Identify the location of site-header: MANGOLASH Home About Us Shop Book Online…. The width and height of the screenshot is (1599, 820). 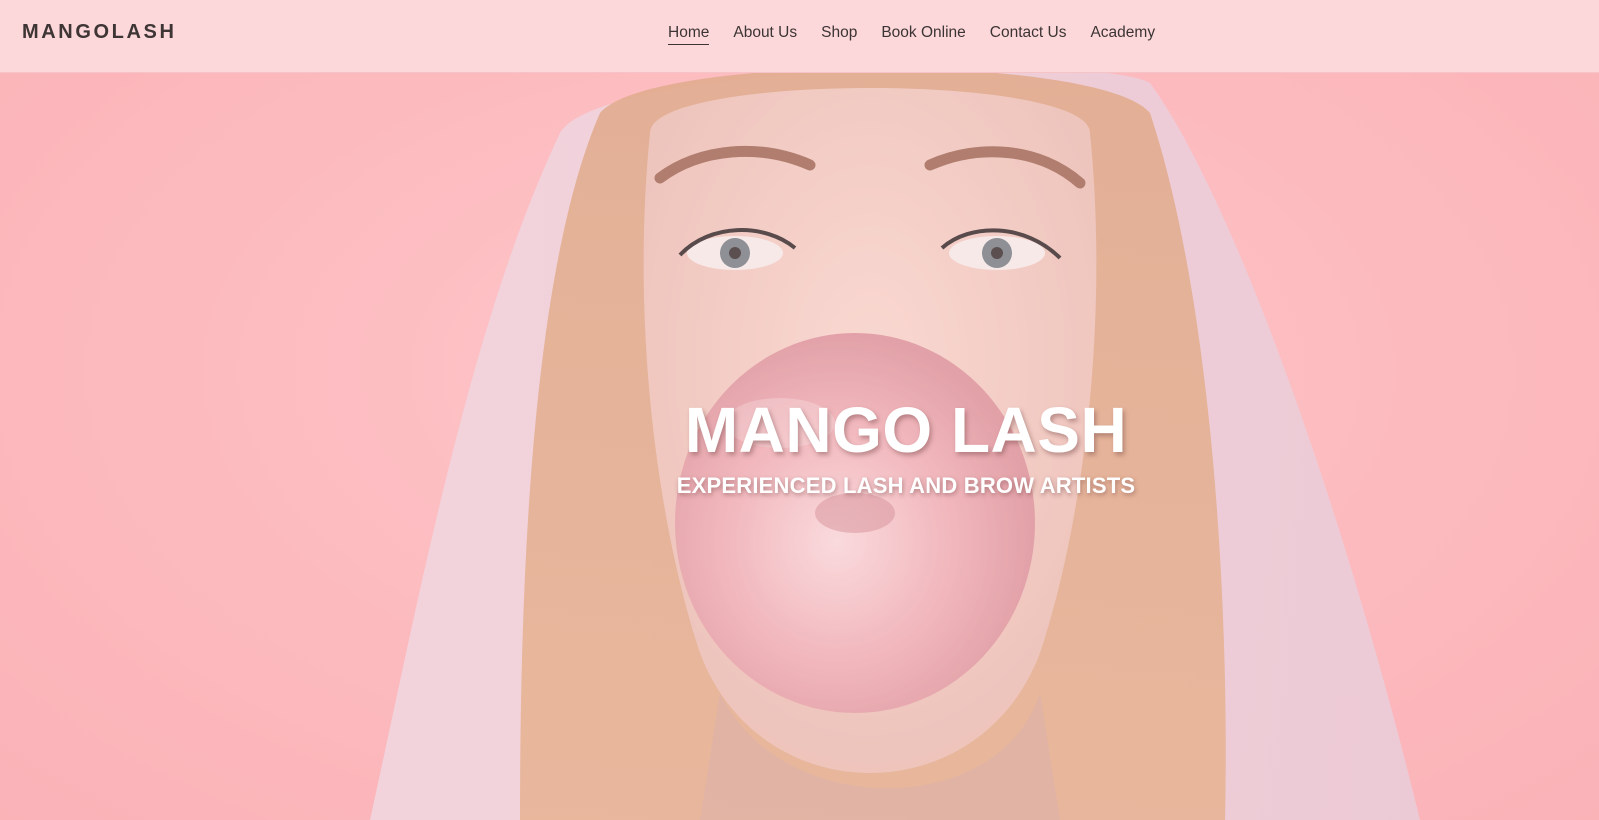
(799, 36).